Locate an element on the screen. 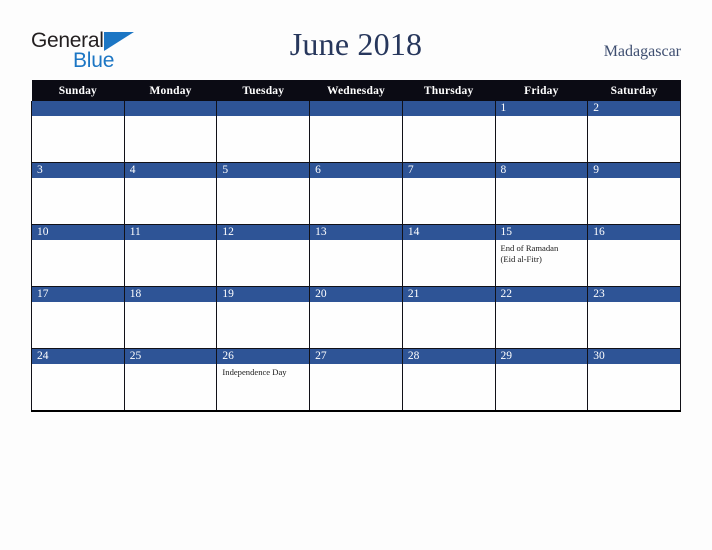 Image resolution: width=712 pixels, height=550 pixels. day-cell-inner: 26 Independence Day is located at coordinates (263, 379).